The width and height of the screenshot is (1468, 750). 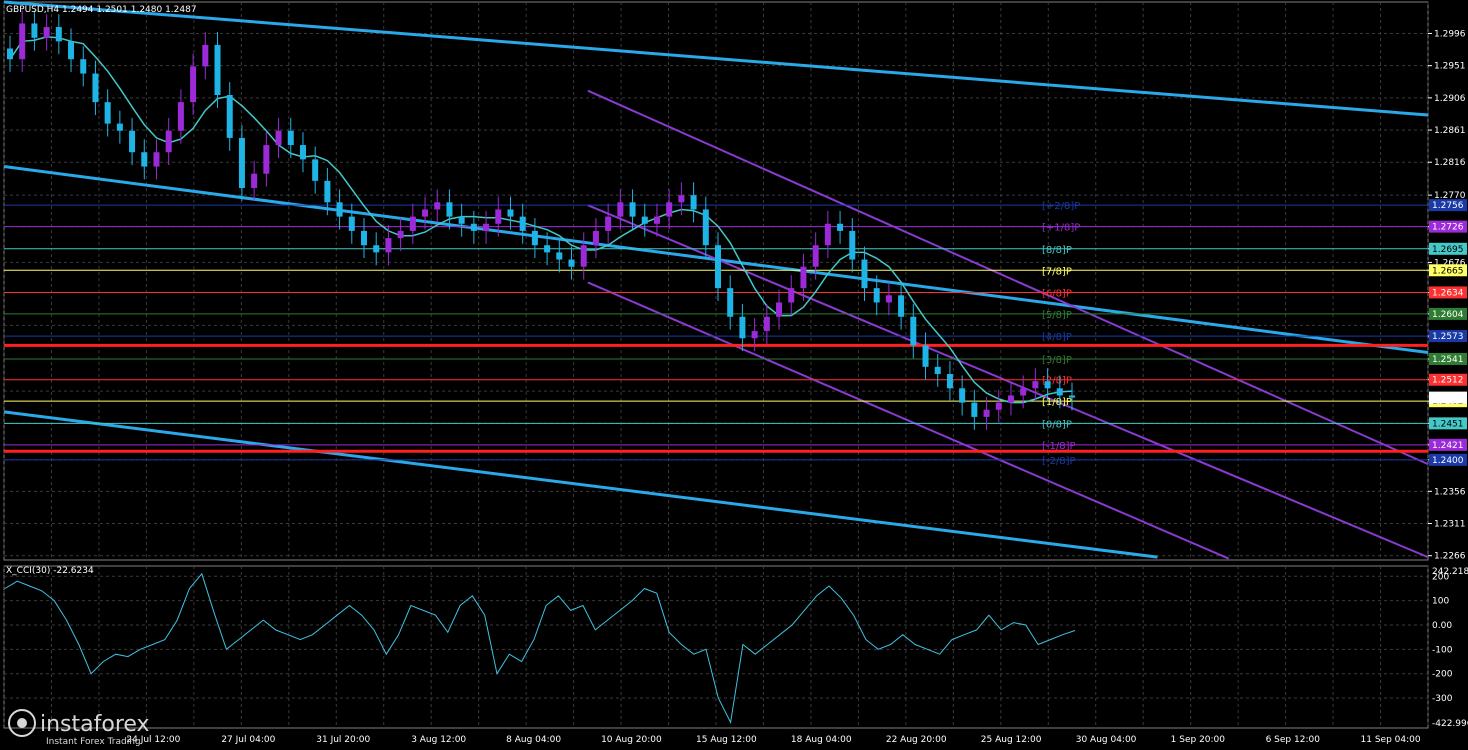 I want to click on x-tick-label: 11 Sep 04:00, so click(x=1391, y=740).